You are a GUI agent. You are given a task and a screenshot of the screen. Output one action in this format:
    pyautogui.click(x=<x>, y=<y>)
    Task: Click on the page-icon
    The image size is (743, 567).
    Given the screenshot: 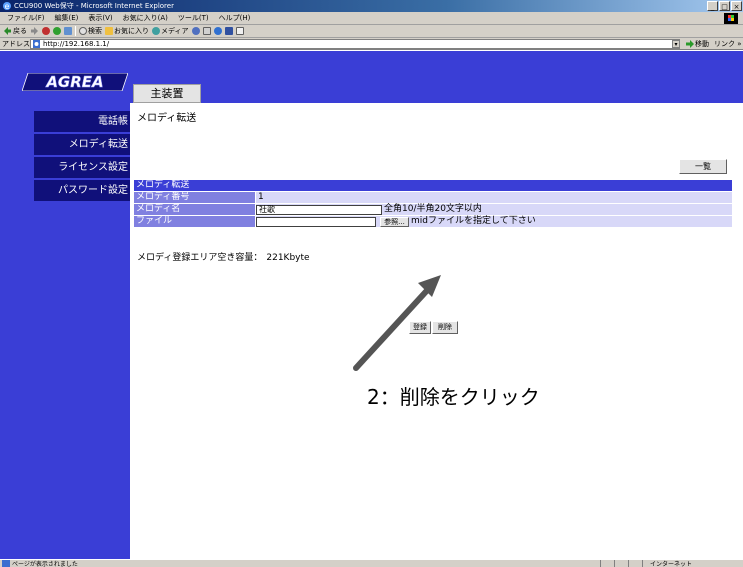 What is the action you would take?
    pyautogui.click(x=36, y=44)
    